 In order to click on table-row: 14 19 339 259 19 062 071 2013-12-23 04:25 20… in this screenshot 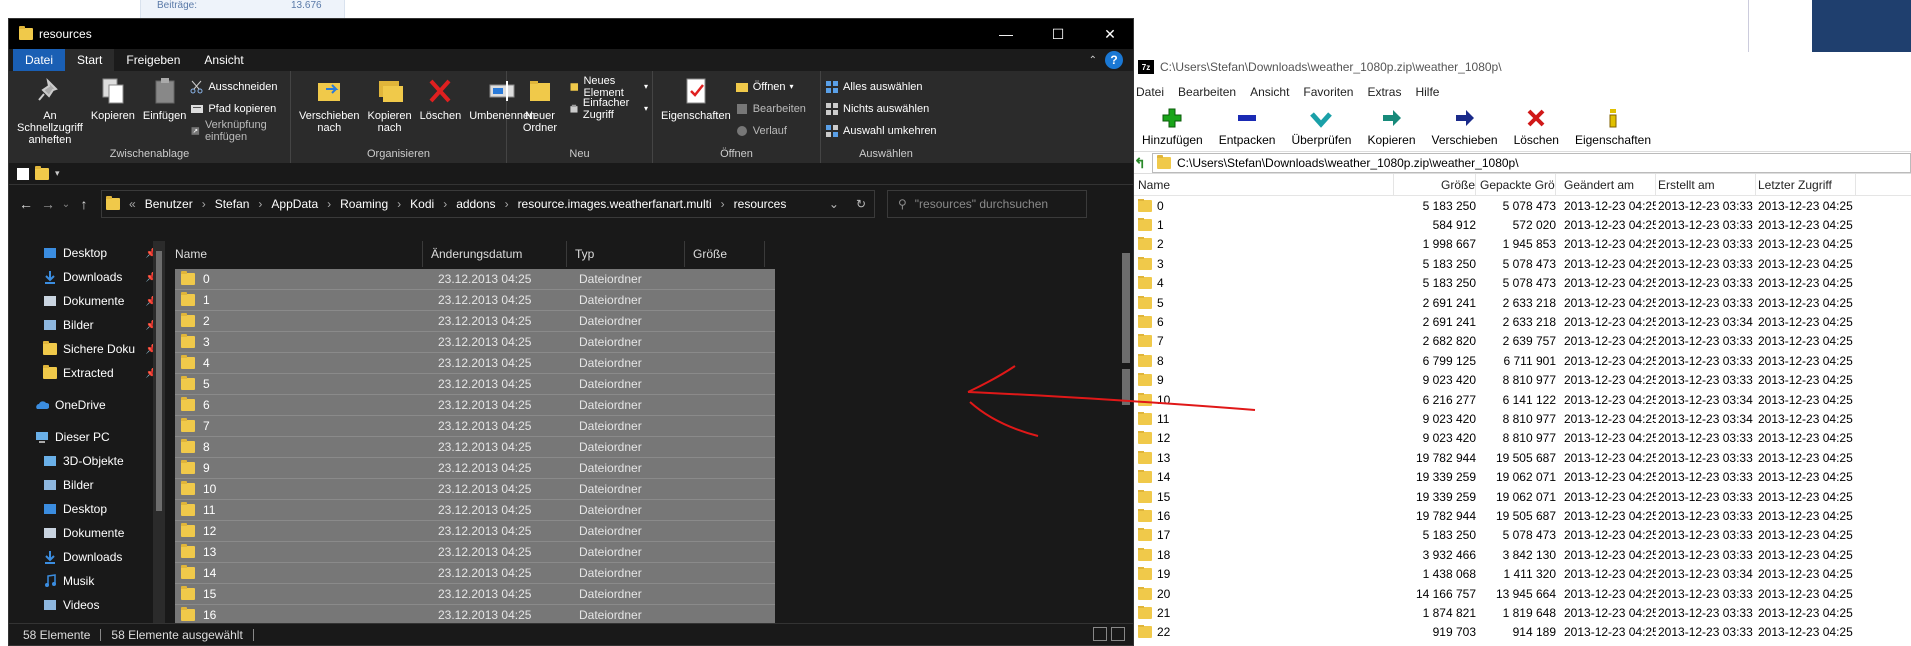, I will do `click(1521, 476)`.